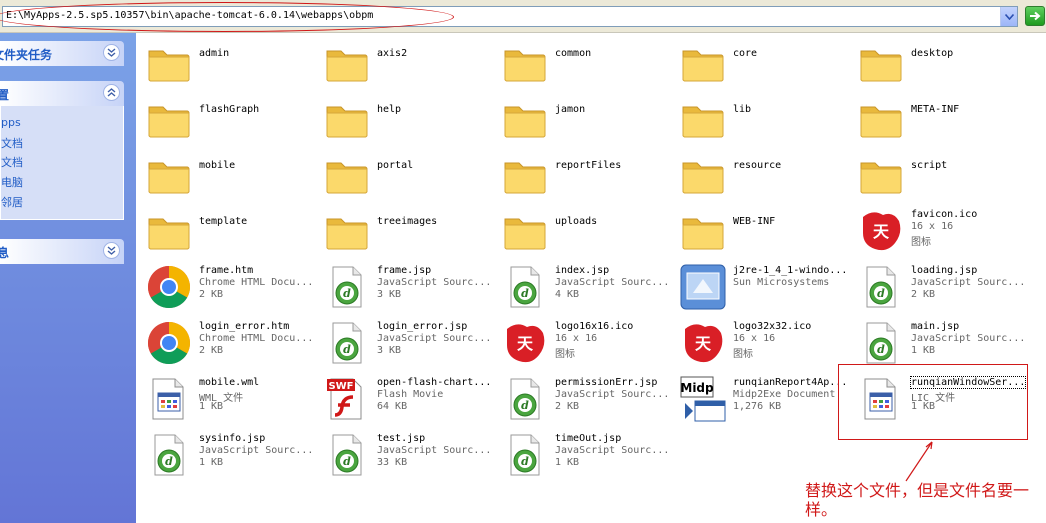 This screenshot has height=523, width=1046. I want to click on folder-item: lib, so click(764, 119).